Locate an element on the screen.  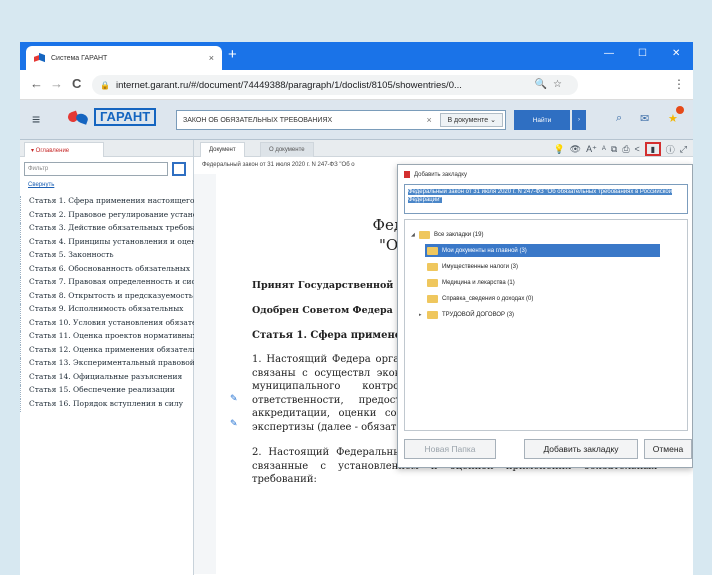
messages-icon: ✉ is located at coordinates (644, 118).